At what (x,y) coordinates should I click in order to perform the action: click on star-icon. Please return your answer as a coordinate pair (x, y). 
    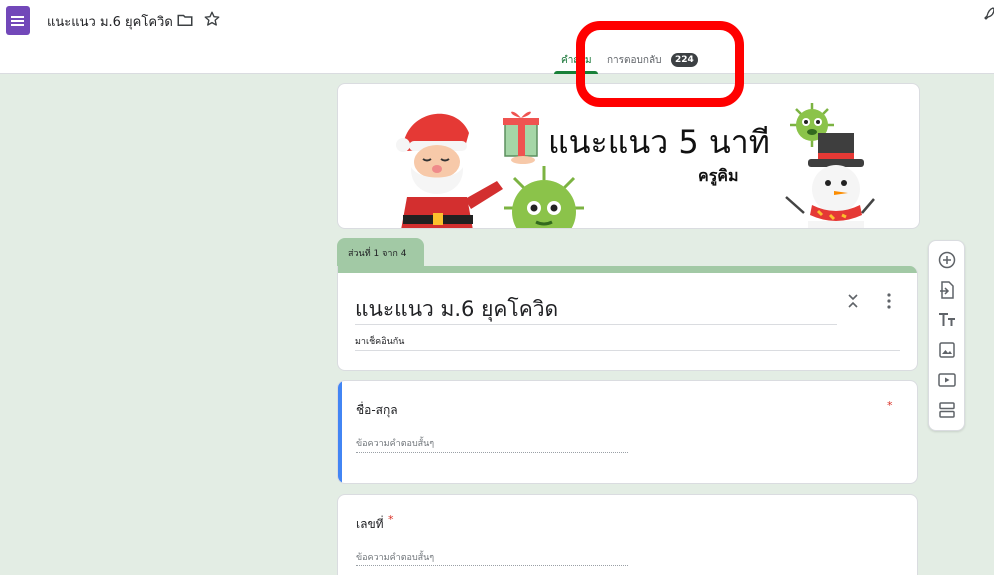
    Looking at the image, I should click on (212, 19).